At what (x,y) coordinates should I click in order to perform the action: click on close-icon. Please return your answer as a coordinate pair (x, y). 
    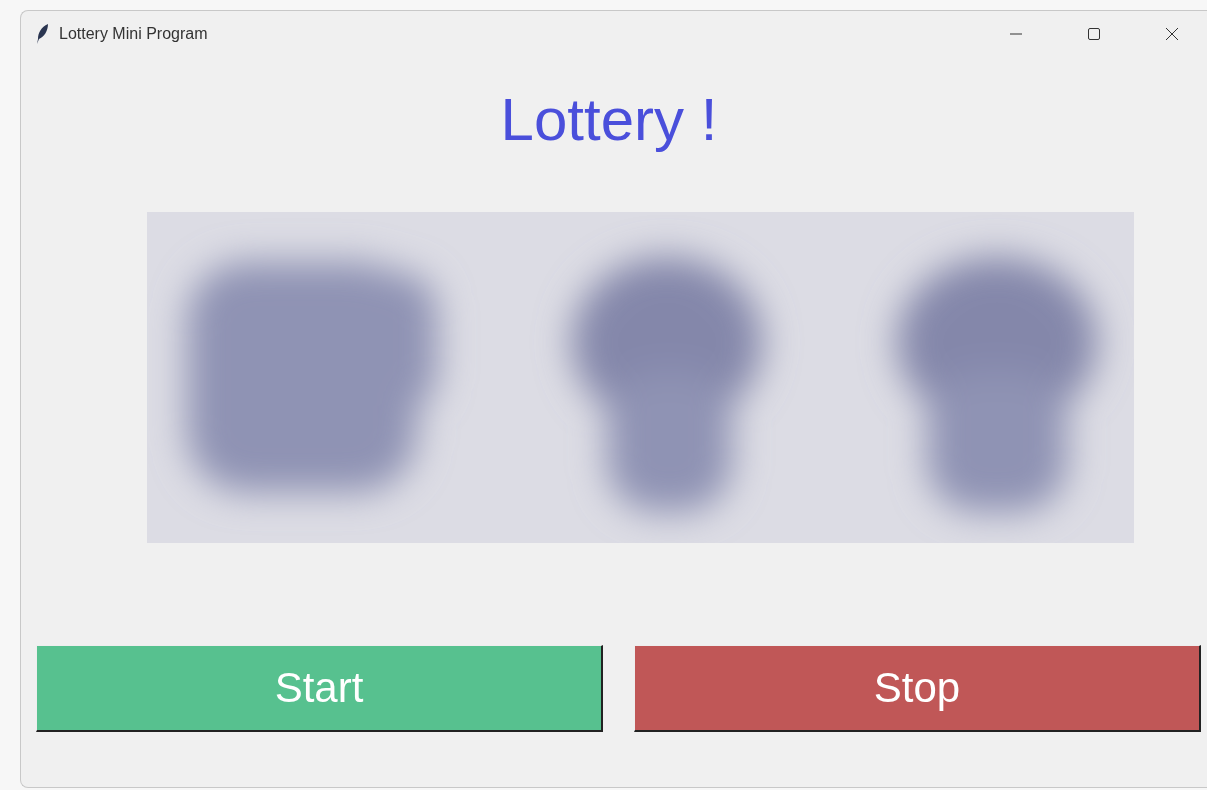
    Looking at the image, I should click on (1172, 34).